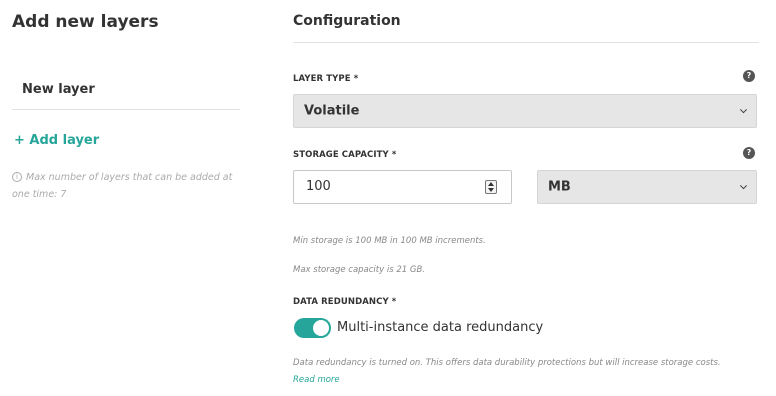  What do you see at coordinates (345, 155) in the screenshot?
I see `storage-capacity-label: STORAGE CAPACITY *` at bounding box center [345, 155].